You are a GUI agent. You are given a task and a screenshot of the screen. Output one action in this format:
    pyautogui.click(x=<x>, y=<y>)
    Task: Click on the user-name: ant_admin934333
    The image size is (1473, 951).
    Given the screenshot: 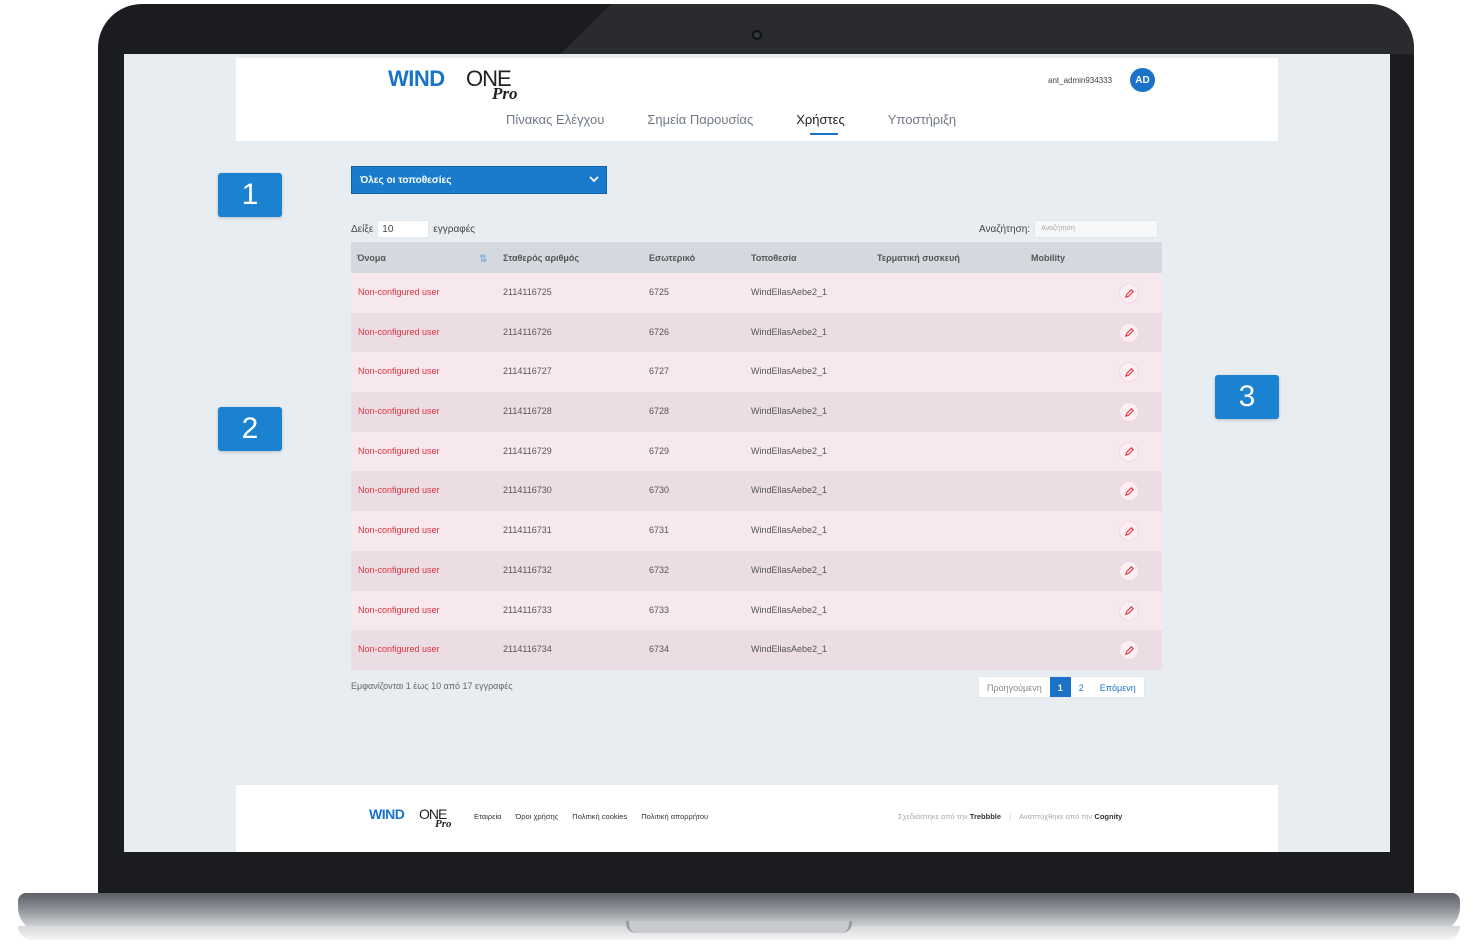 What is the action you would take?
    pyautogui.click(x=1080, y=80)
    